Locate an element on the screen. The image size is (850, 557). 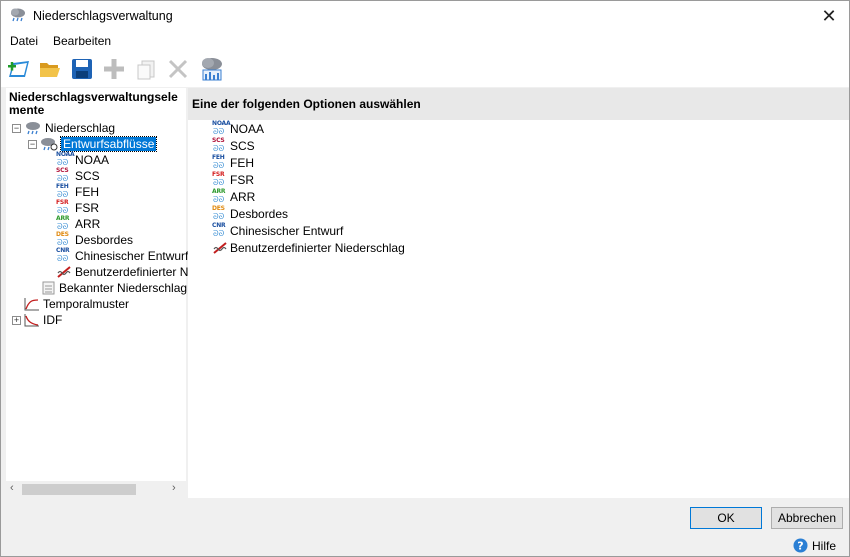
expand-idf-icon: + is located at coordinates (16, 320).